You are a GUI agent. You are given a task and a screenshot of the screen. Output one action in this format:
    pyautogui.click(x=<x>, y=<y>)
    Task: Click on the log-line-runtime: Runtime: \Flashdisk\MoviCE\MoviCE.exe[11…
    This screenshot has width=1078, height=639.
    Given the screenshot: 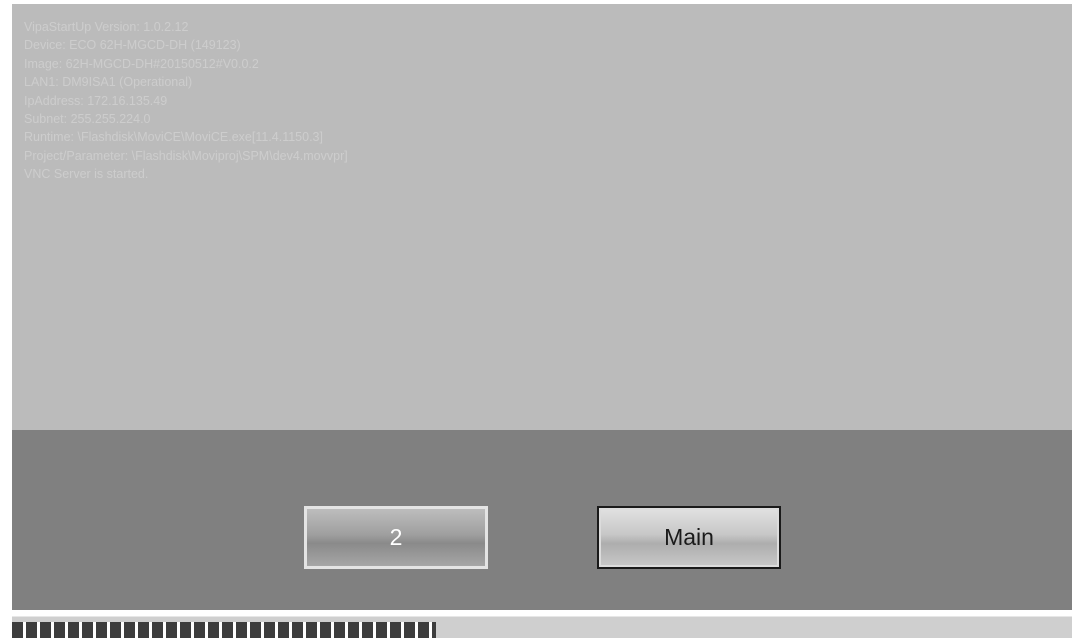 What is the action you would take?
    pyautogui.click(x=173, y=137)
    